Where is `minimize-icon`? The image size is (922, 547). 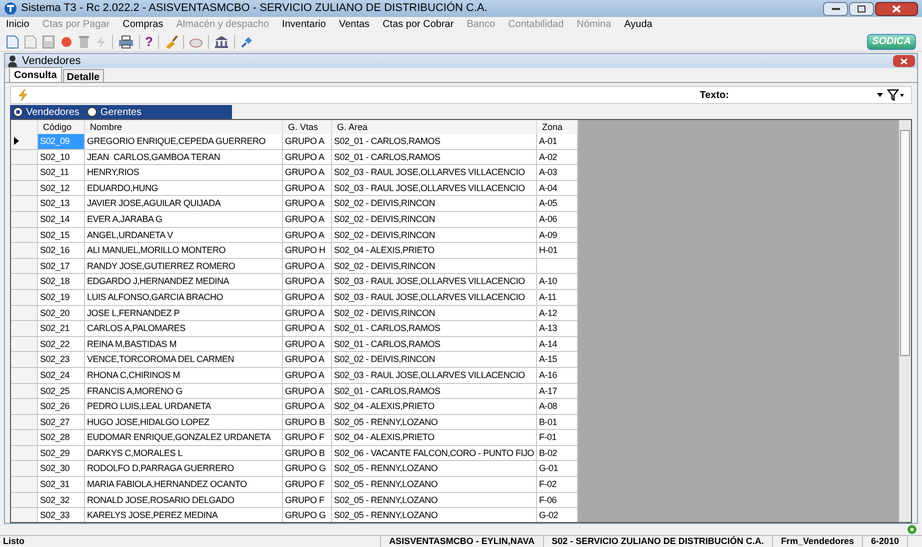
minimize-icon is located at coordinates (836, 8).